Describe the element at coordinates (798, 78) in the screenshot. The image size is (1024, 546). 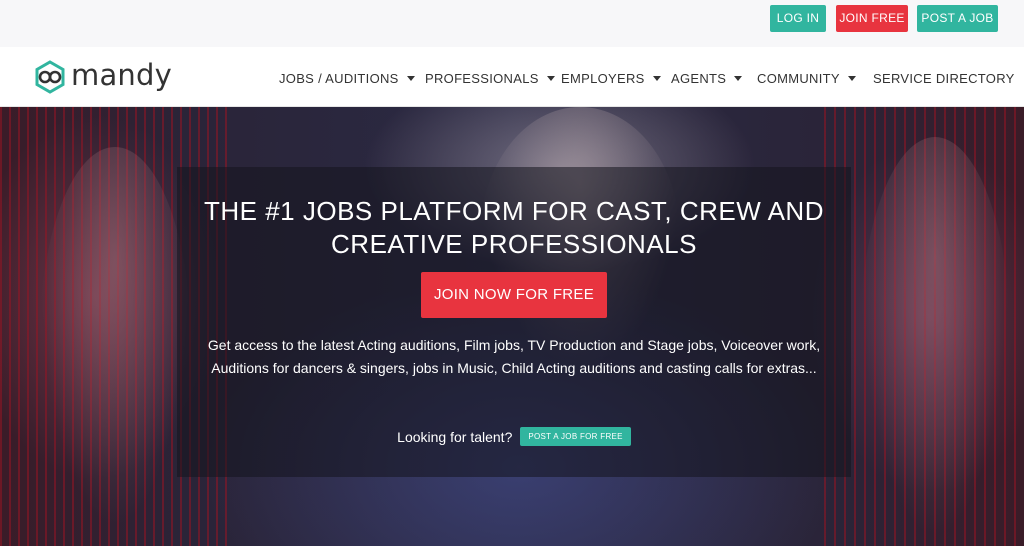
I see `nav-item-label: COMMUNITY` at that location.